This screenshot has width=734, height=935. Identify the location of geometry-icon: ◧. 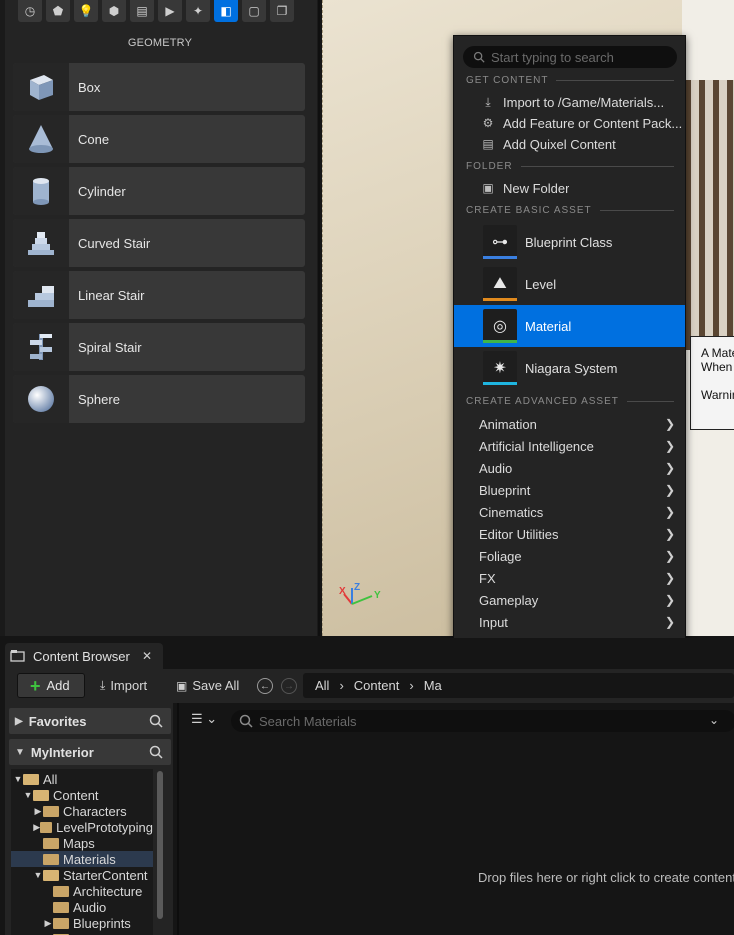
(226, 11).